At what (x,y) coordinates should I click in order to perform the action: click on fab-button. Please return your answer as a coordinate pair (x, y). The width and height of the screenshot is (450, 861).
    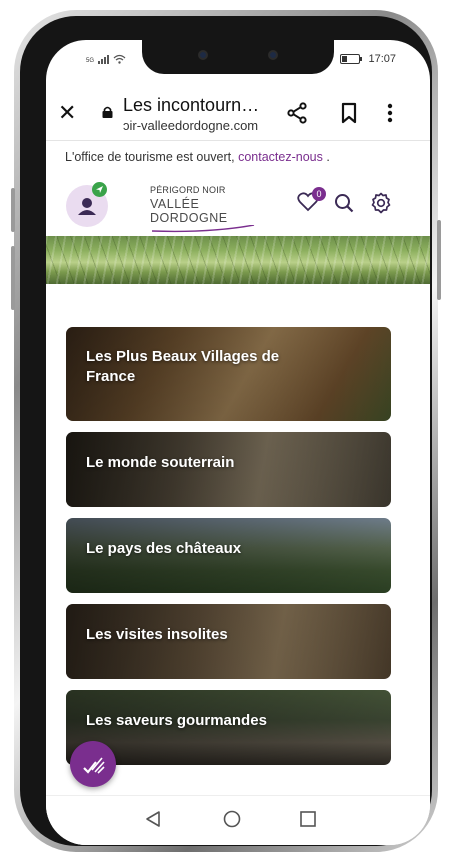
    Looking at the image, I should click on (93, 764).